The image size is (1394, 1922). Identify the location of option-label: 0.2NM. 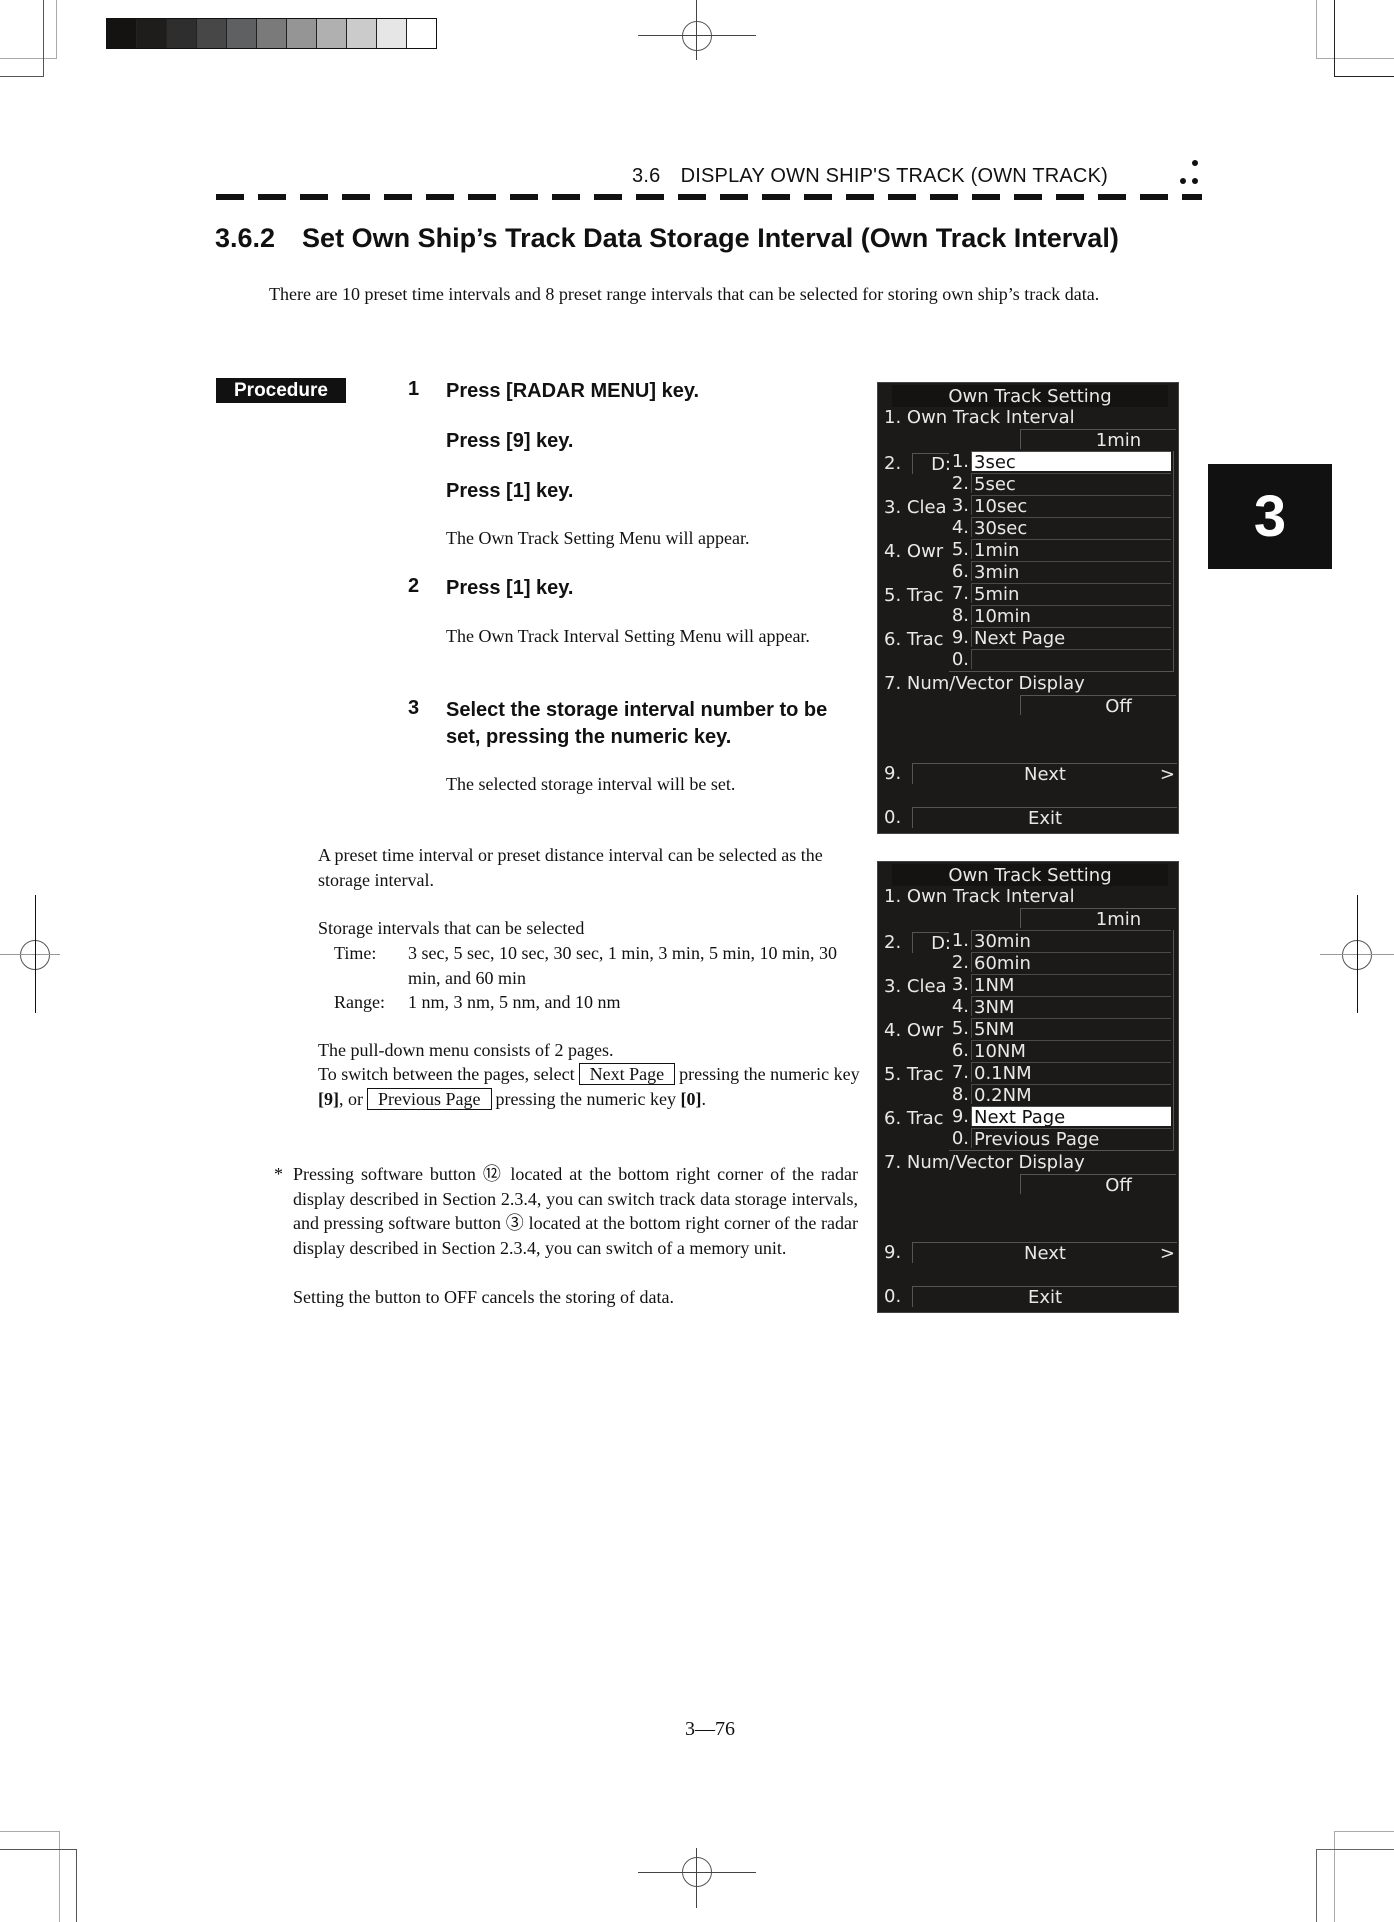
(1071, 1095).